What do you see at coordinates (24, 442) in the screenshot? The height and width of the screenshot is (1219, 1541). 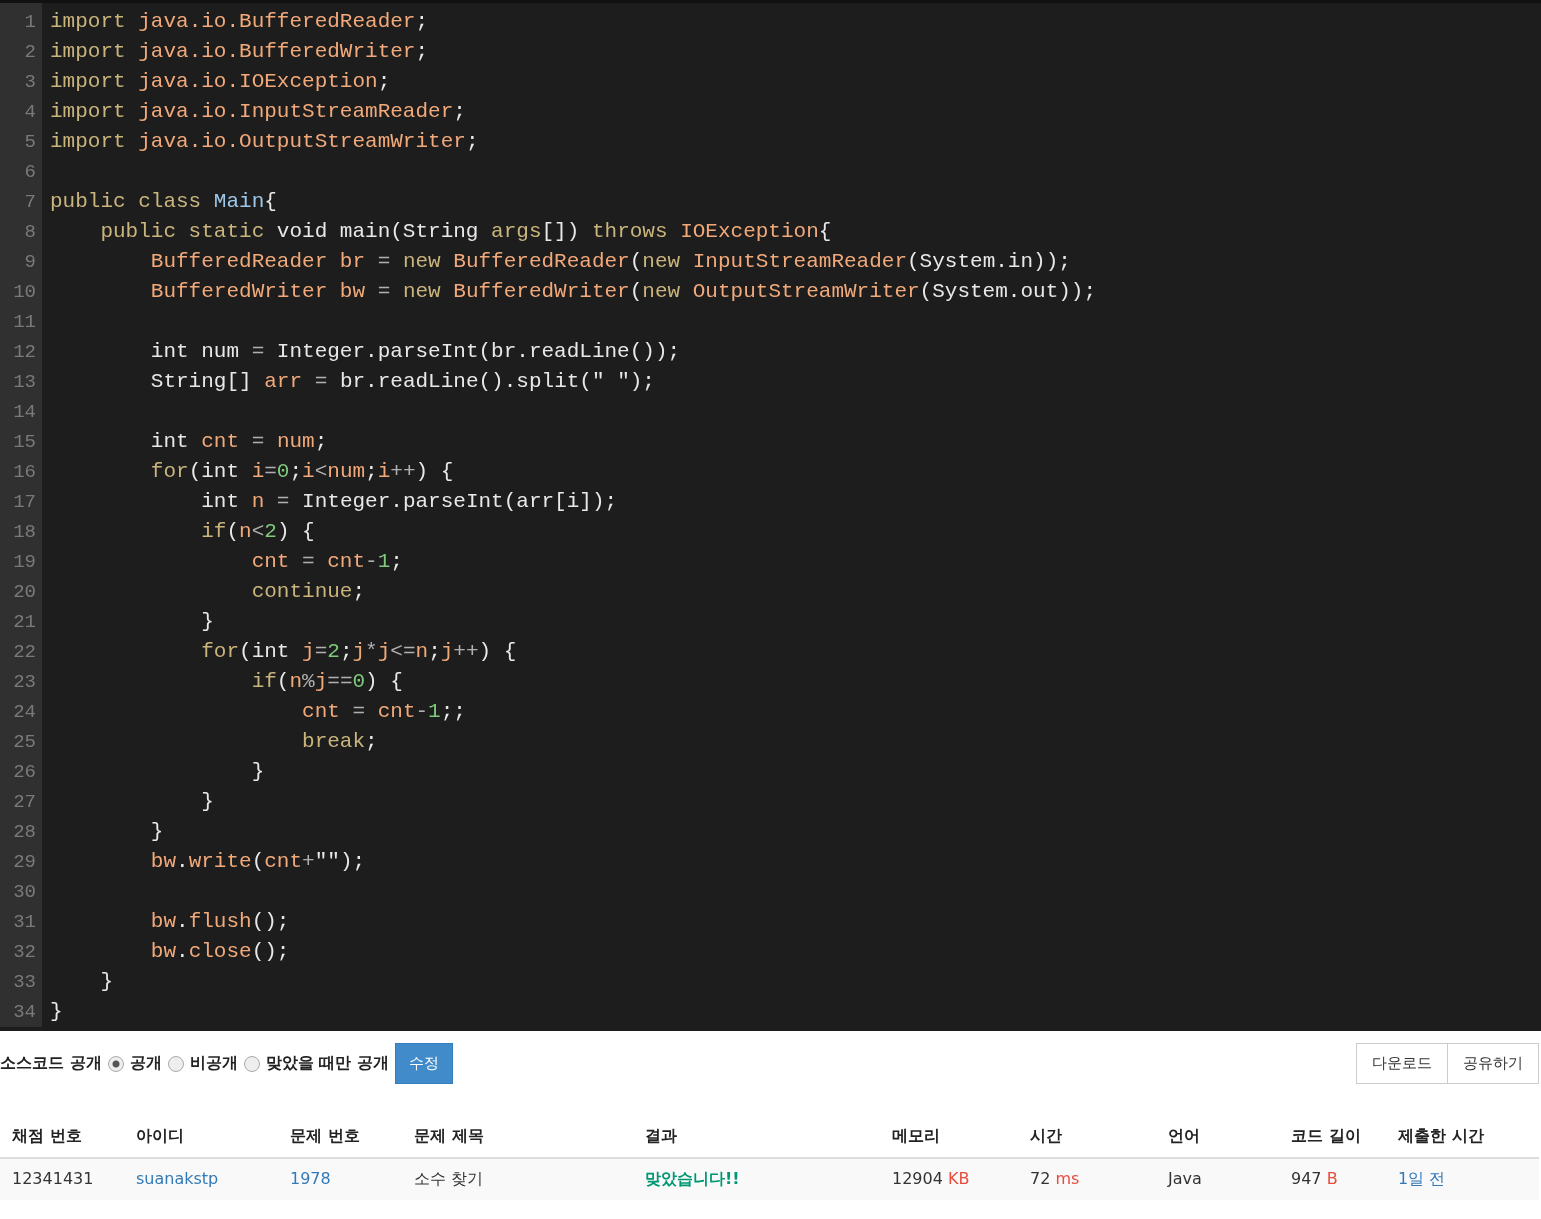 I see `line-number: 15` at bounding box center [24, 442].